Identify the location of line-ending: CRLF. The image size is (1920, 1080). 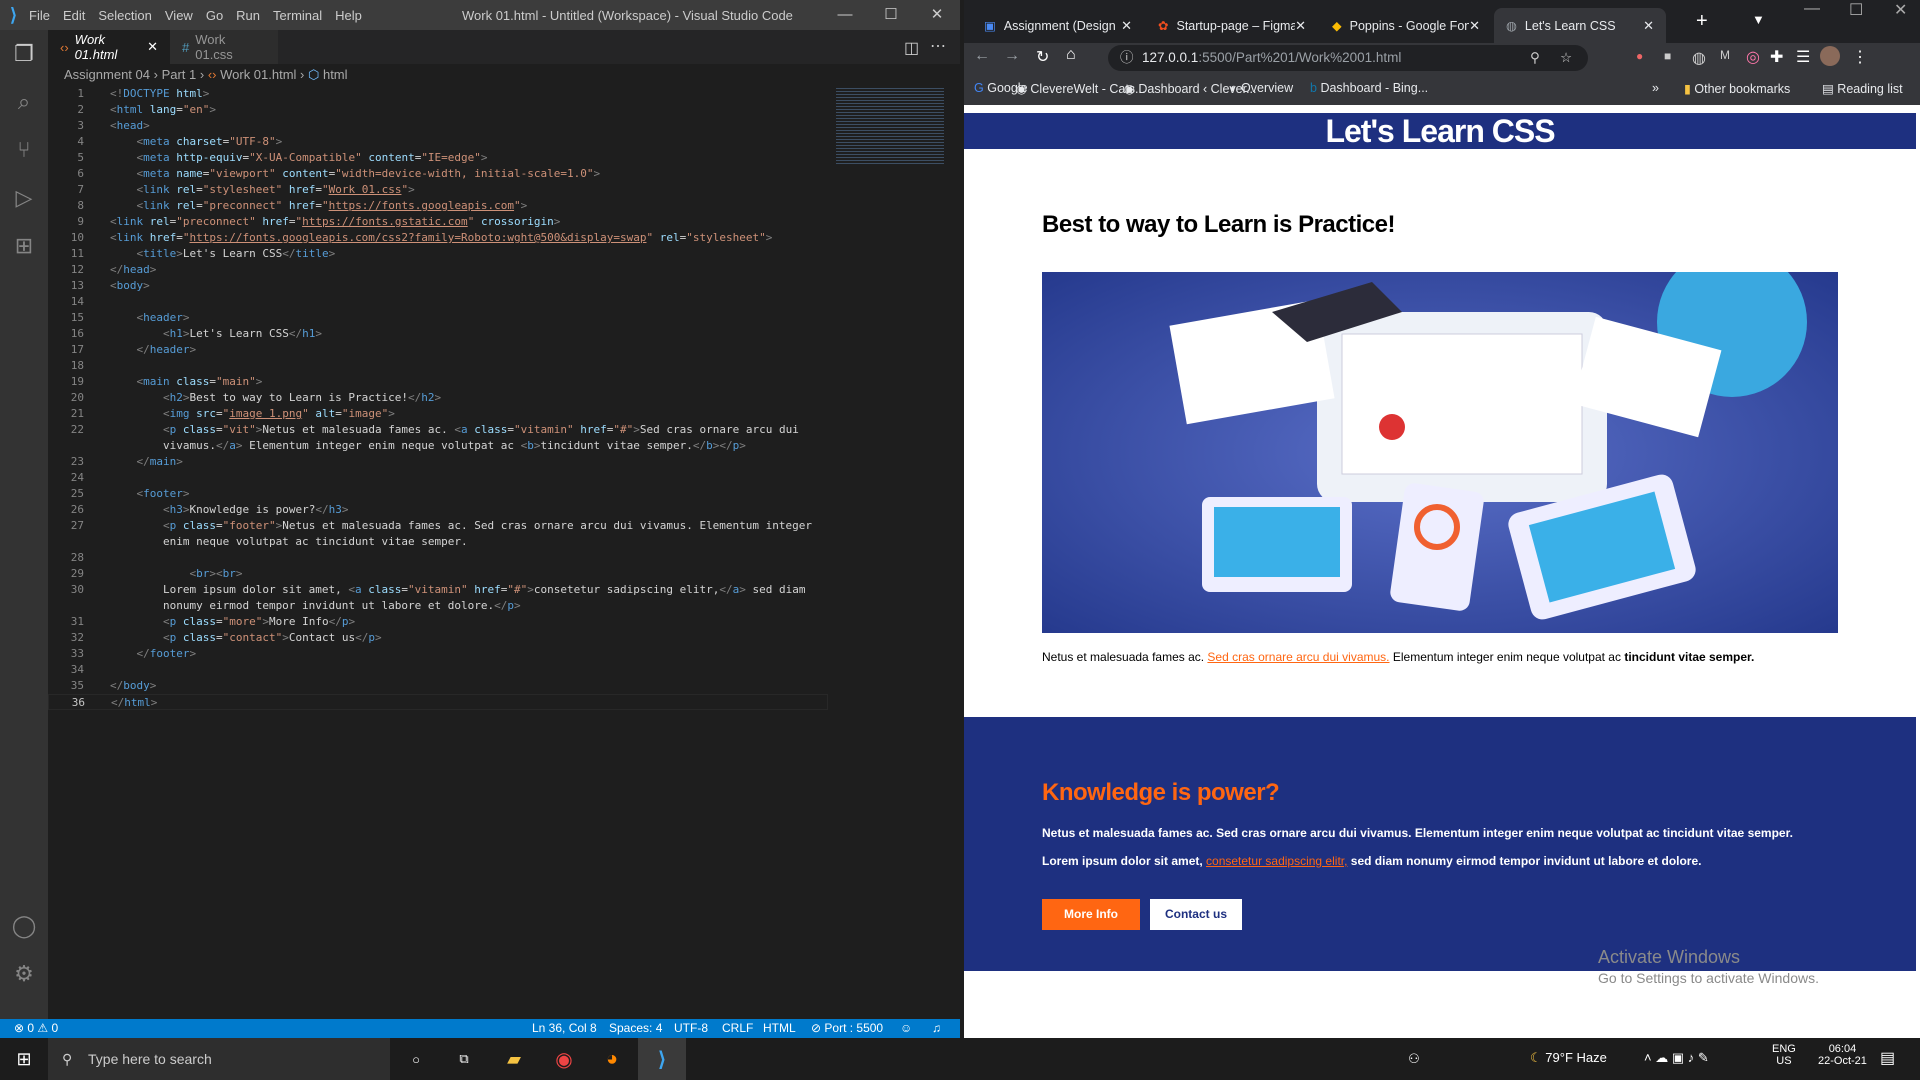
(737, 1028).